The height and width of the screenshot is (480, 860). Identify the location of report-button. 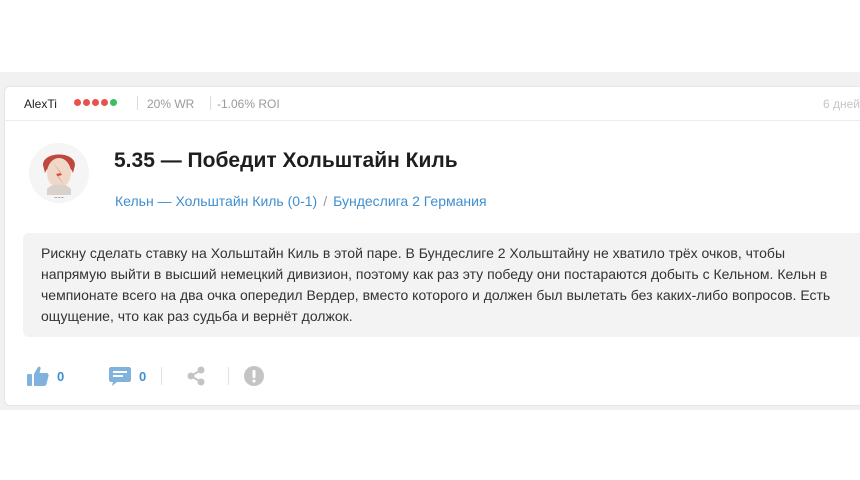
(254, 376).